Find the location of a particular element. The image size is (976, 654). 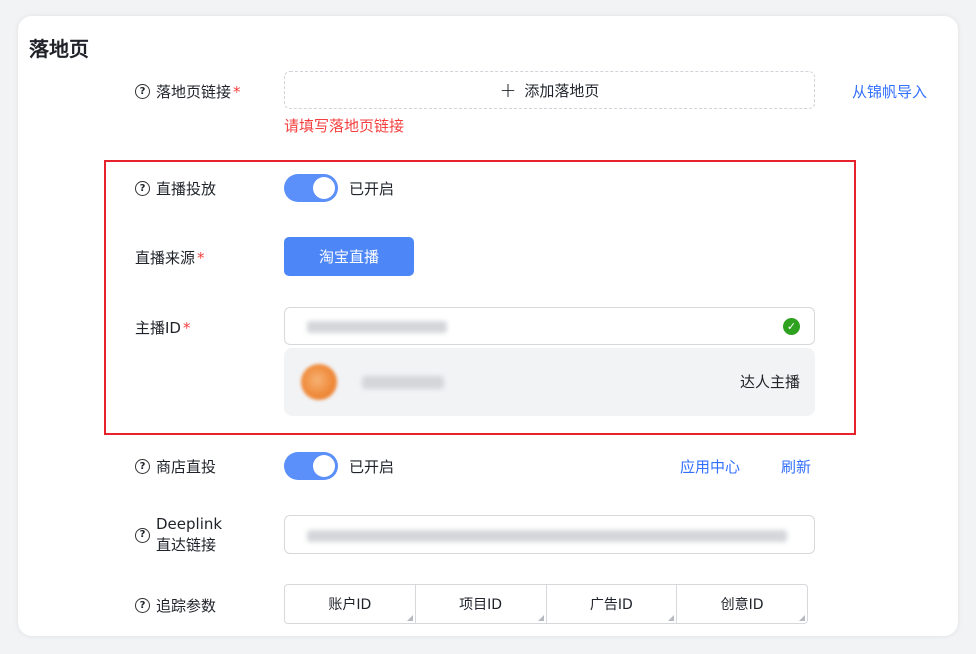

param-label: 创意ID is located at coordinates (742, 605).